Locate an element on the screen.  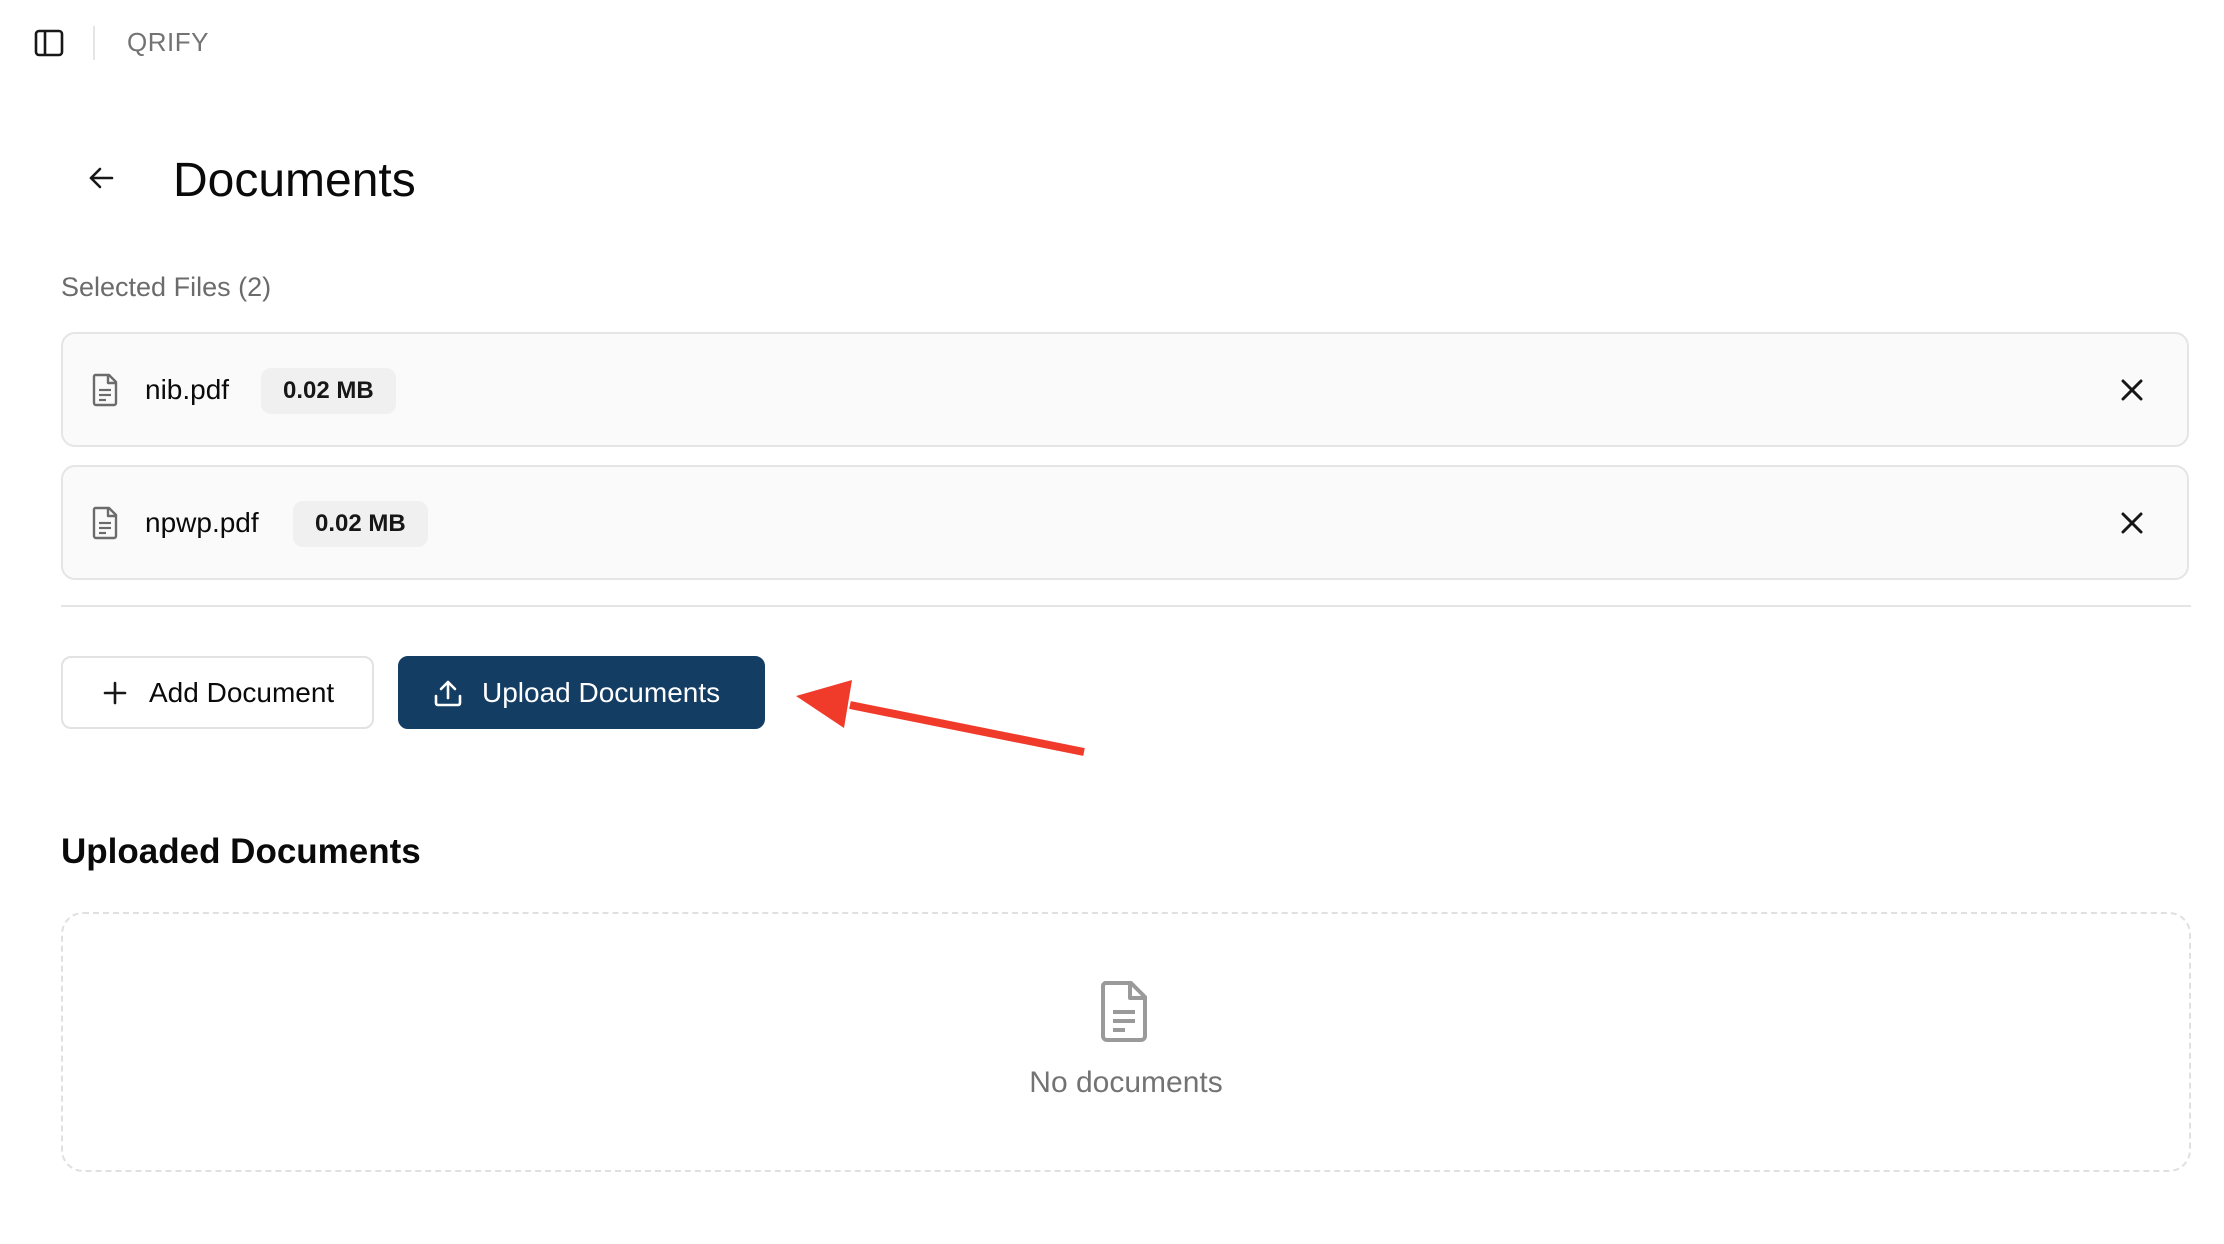
add-document-button: Add Document is located at coordinates (217, 692).